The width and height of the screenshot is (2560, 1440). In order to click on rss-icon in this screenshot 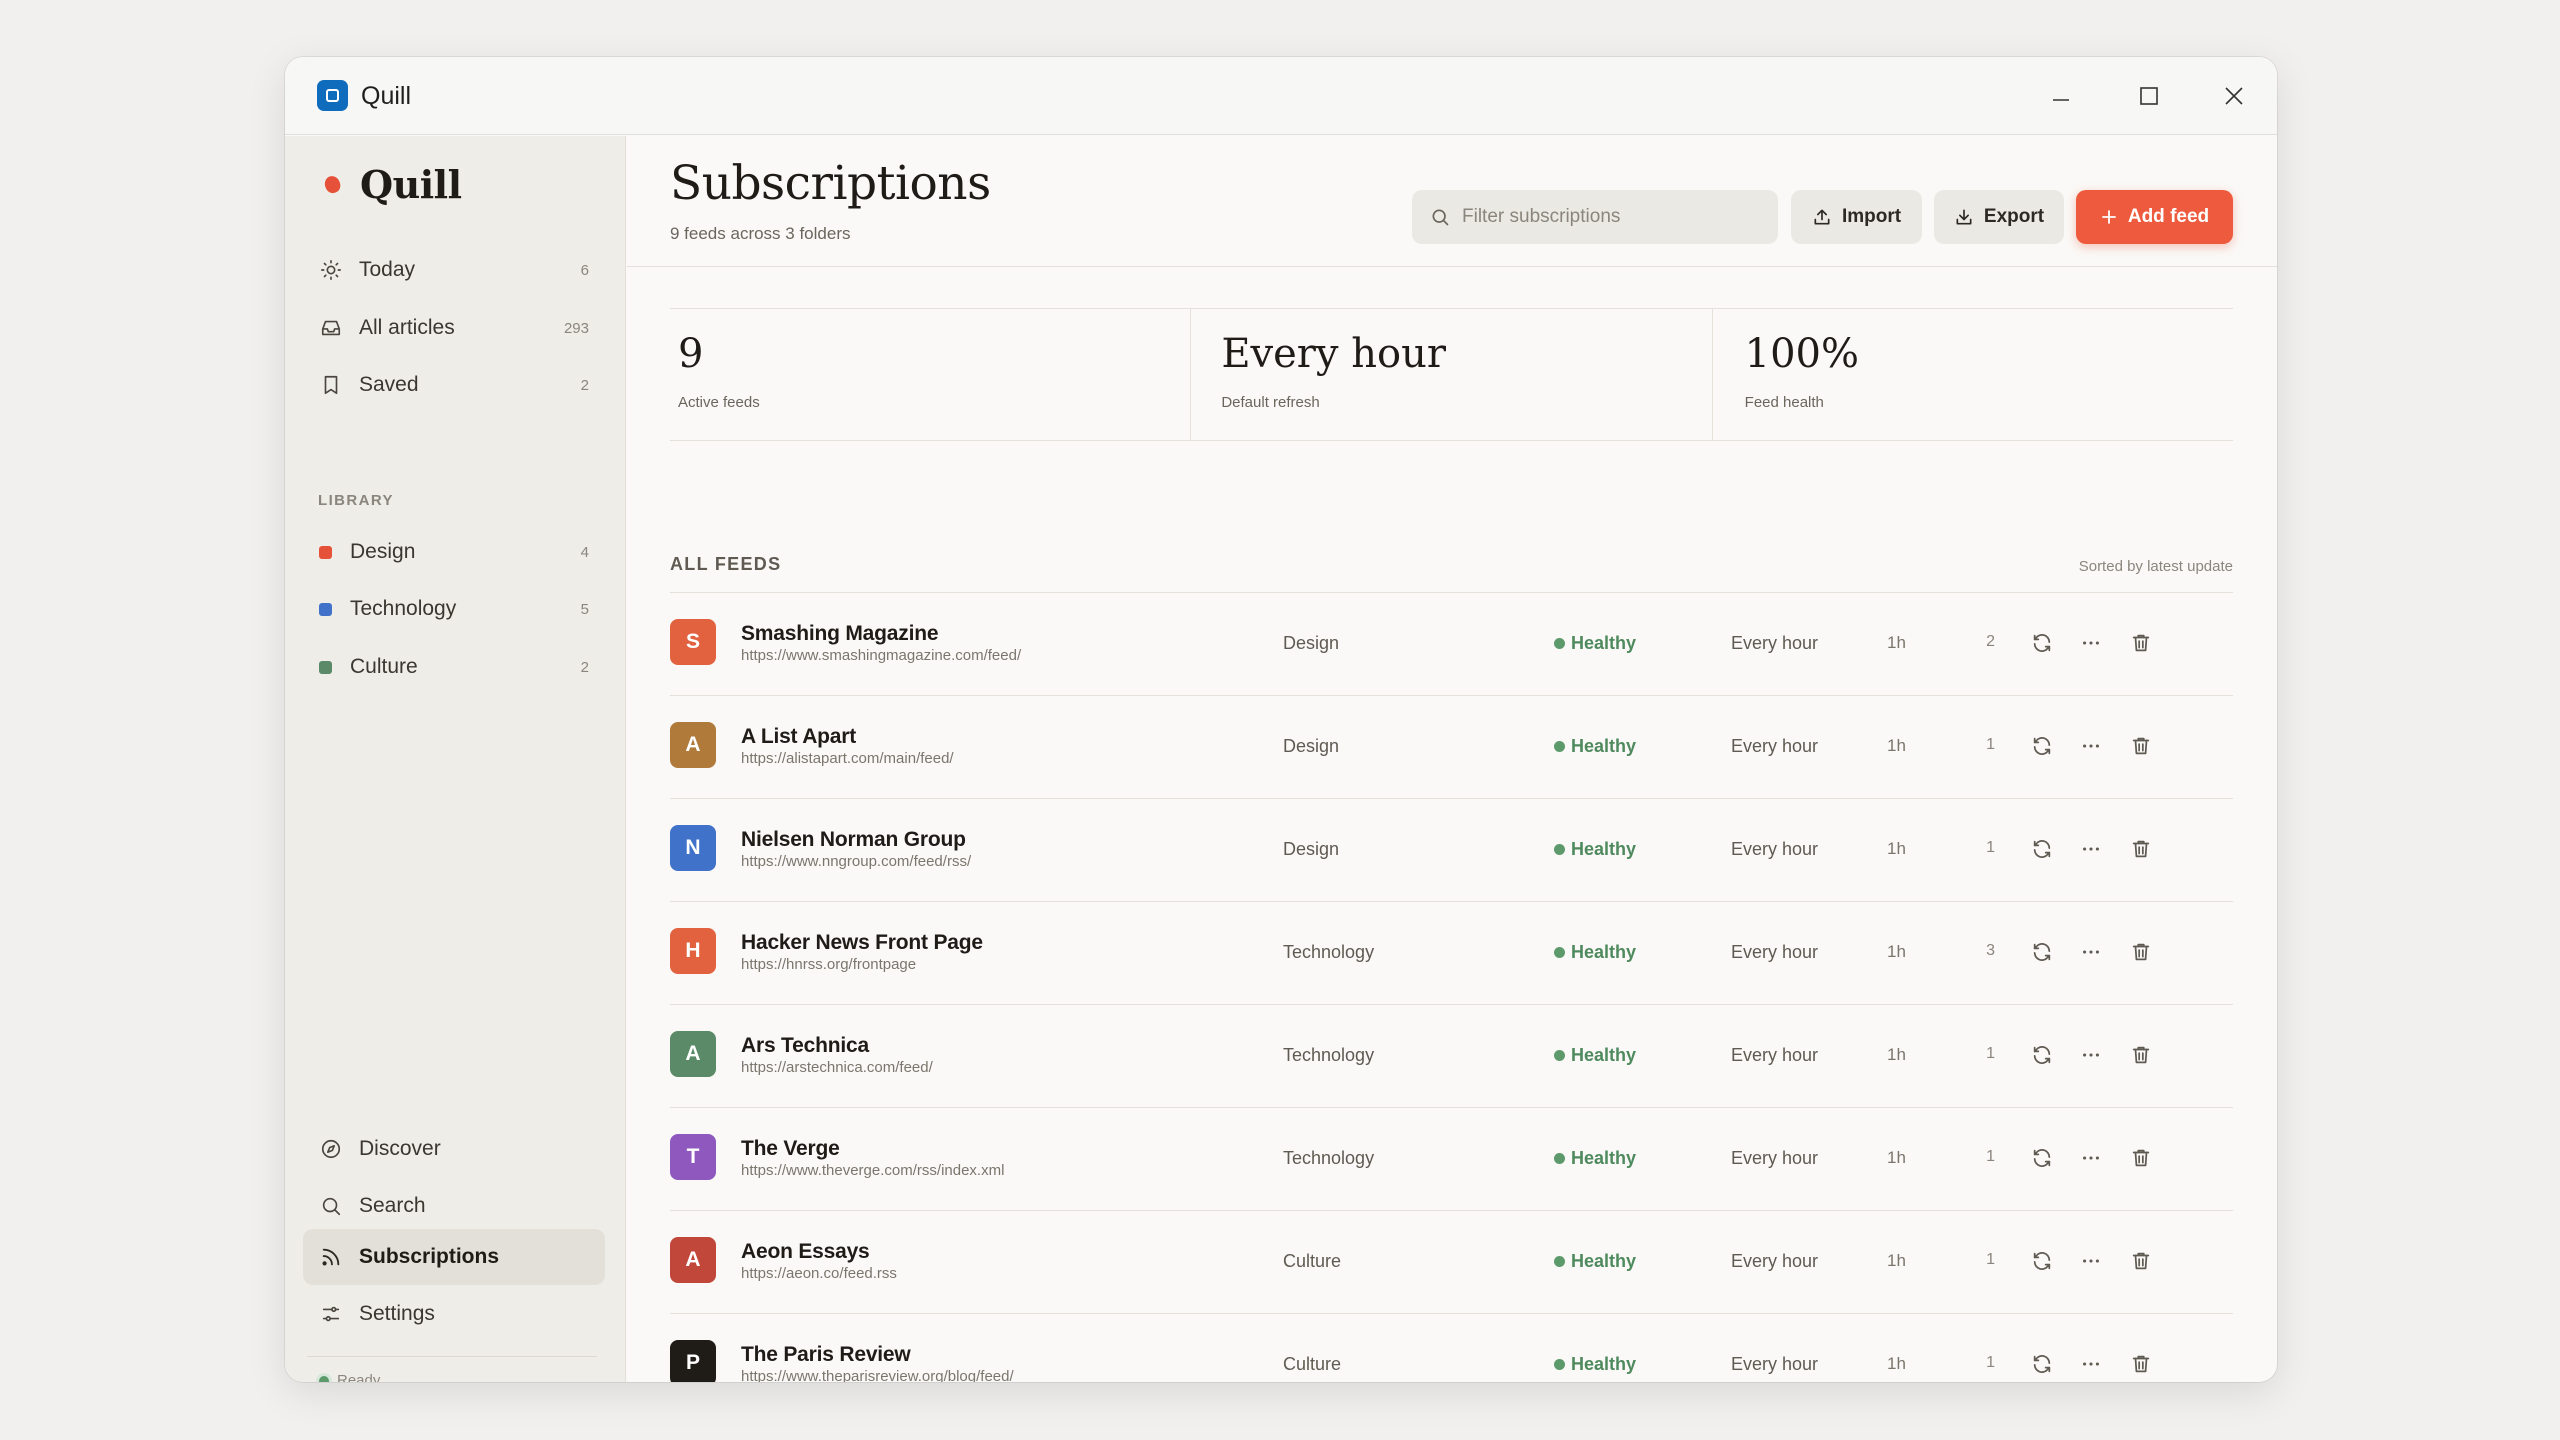, I will do `click(331, 1257)`.